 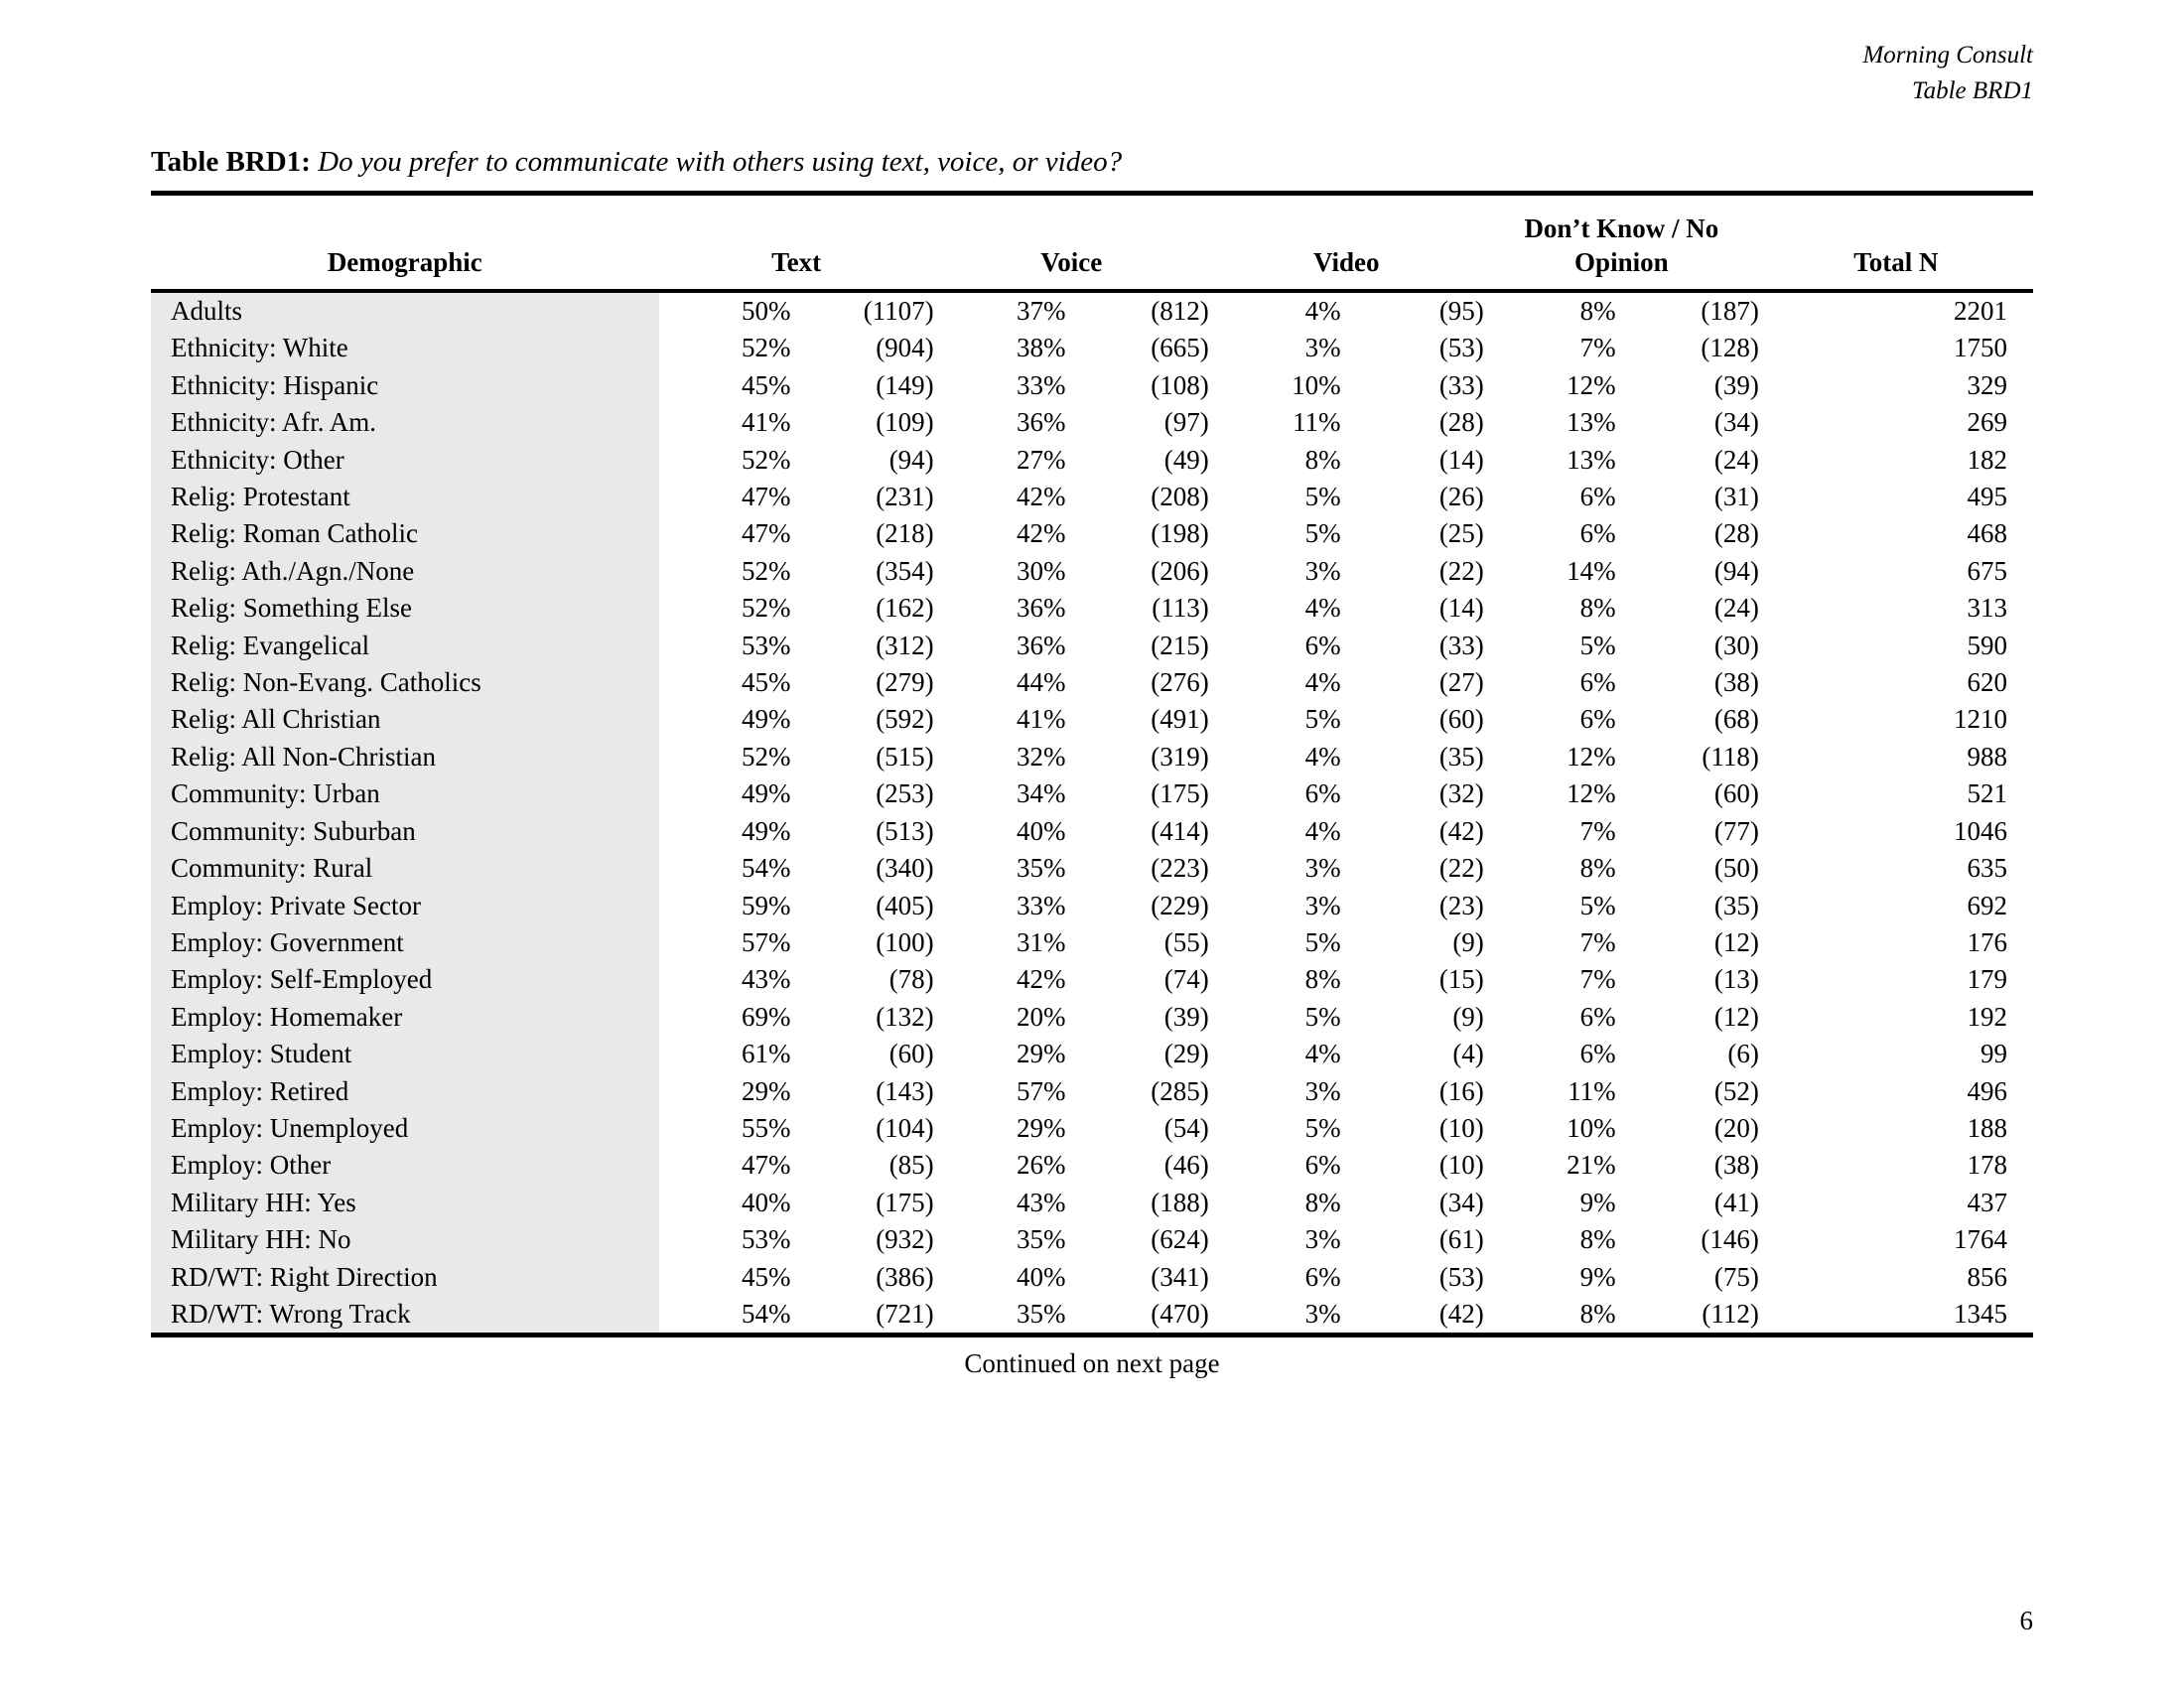 What do you see at coordinates (766, 719) in the screenshot?
I see `cell-text-pct: 49%` at bounding box center [766, 719].